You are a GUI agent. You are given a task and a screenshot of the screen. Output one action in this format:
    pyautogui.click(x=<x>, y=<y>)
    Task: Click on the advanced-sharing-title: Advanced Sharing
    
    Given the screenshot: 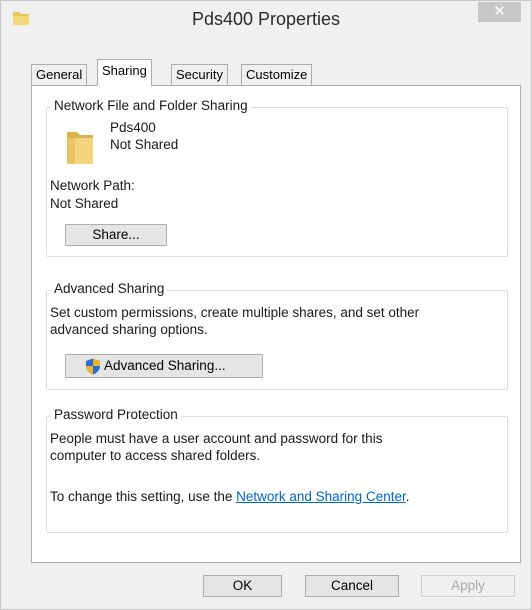 What is the action you would take?
    pyautogui.click(x=109, y=288)
    